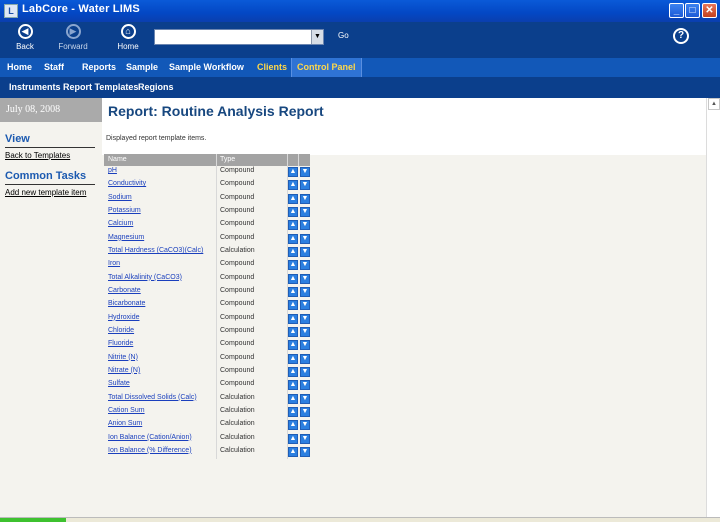  Describe the element at coordinates (326, 67) in the screenshot. I see `nav-control-panel: Control Panel` at that location.